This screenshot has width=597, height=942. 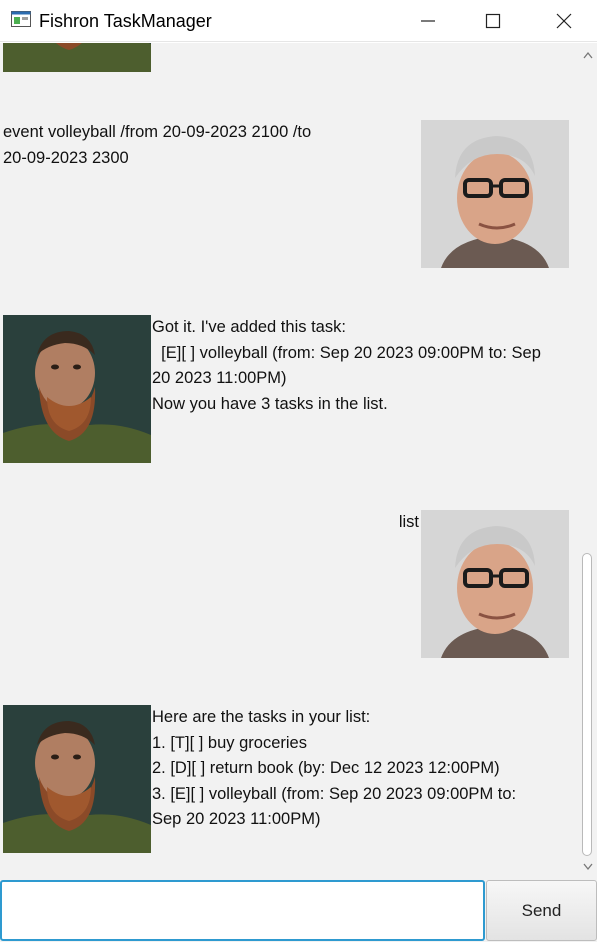 I want to click on send-button: Send, so click(x=541, y=910).